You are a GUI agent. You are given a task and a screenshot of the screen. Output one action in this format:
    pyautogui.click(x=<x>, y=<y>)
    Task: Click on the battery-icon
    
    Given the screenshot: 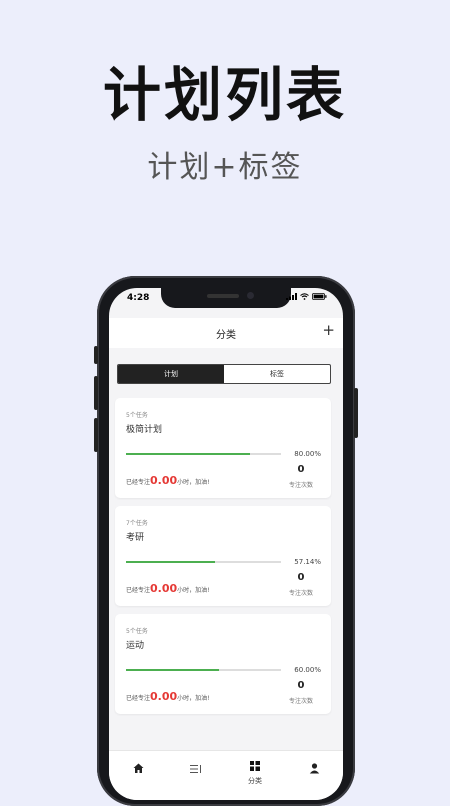 What is the action you would take?
    pyautogui.click(x=319, y=296)
    